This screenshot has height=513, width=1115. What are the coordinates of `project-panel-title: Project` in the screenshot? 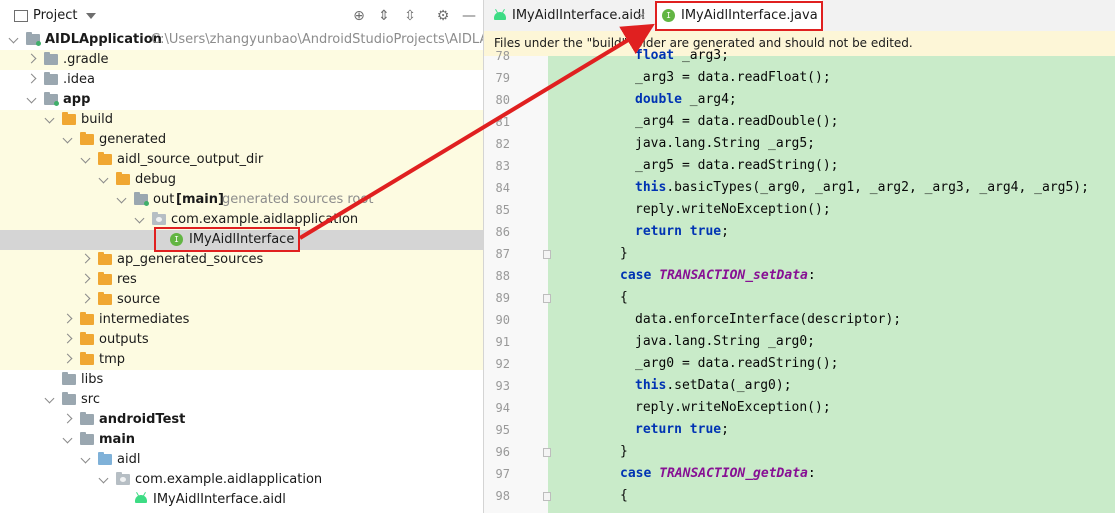 It's located at (55, 15).